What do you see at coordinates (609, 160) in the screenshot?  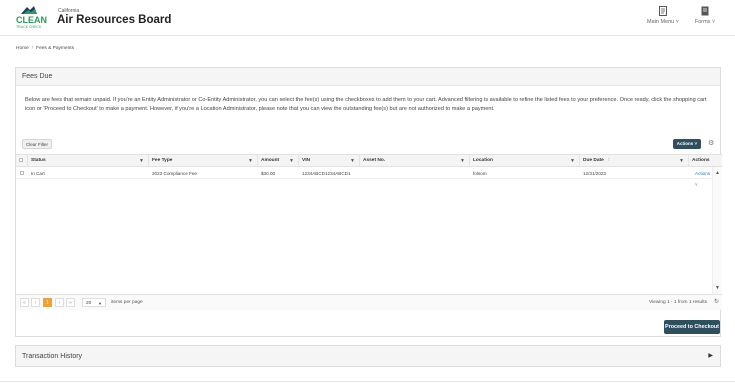 I see `sort-ascending-icon: ↑` at bounding box center [609, 160].